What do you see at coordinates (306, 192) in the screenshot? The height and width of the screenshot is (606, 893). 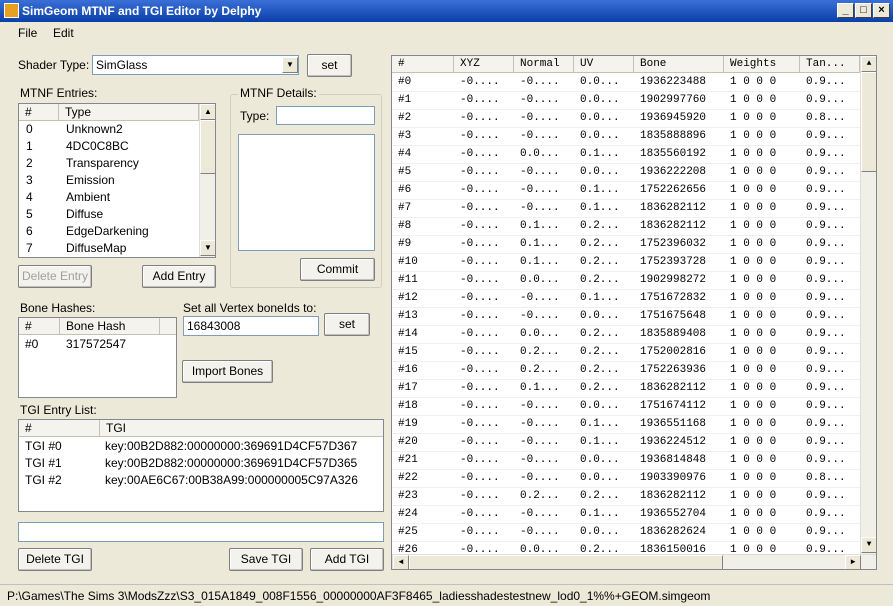 I see `details-textarea` at bounding box center [306, 192].